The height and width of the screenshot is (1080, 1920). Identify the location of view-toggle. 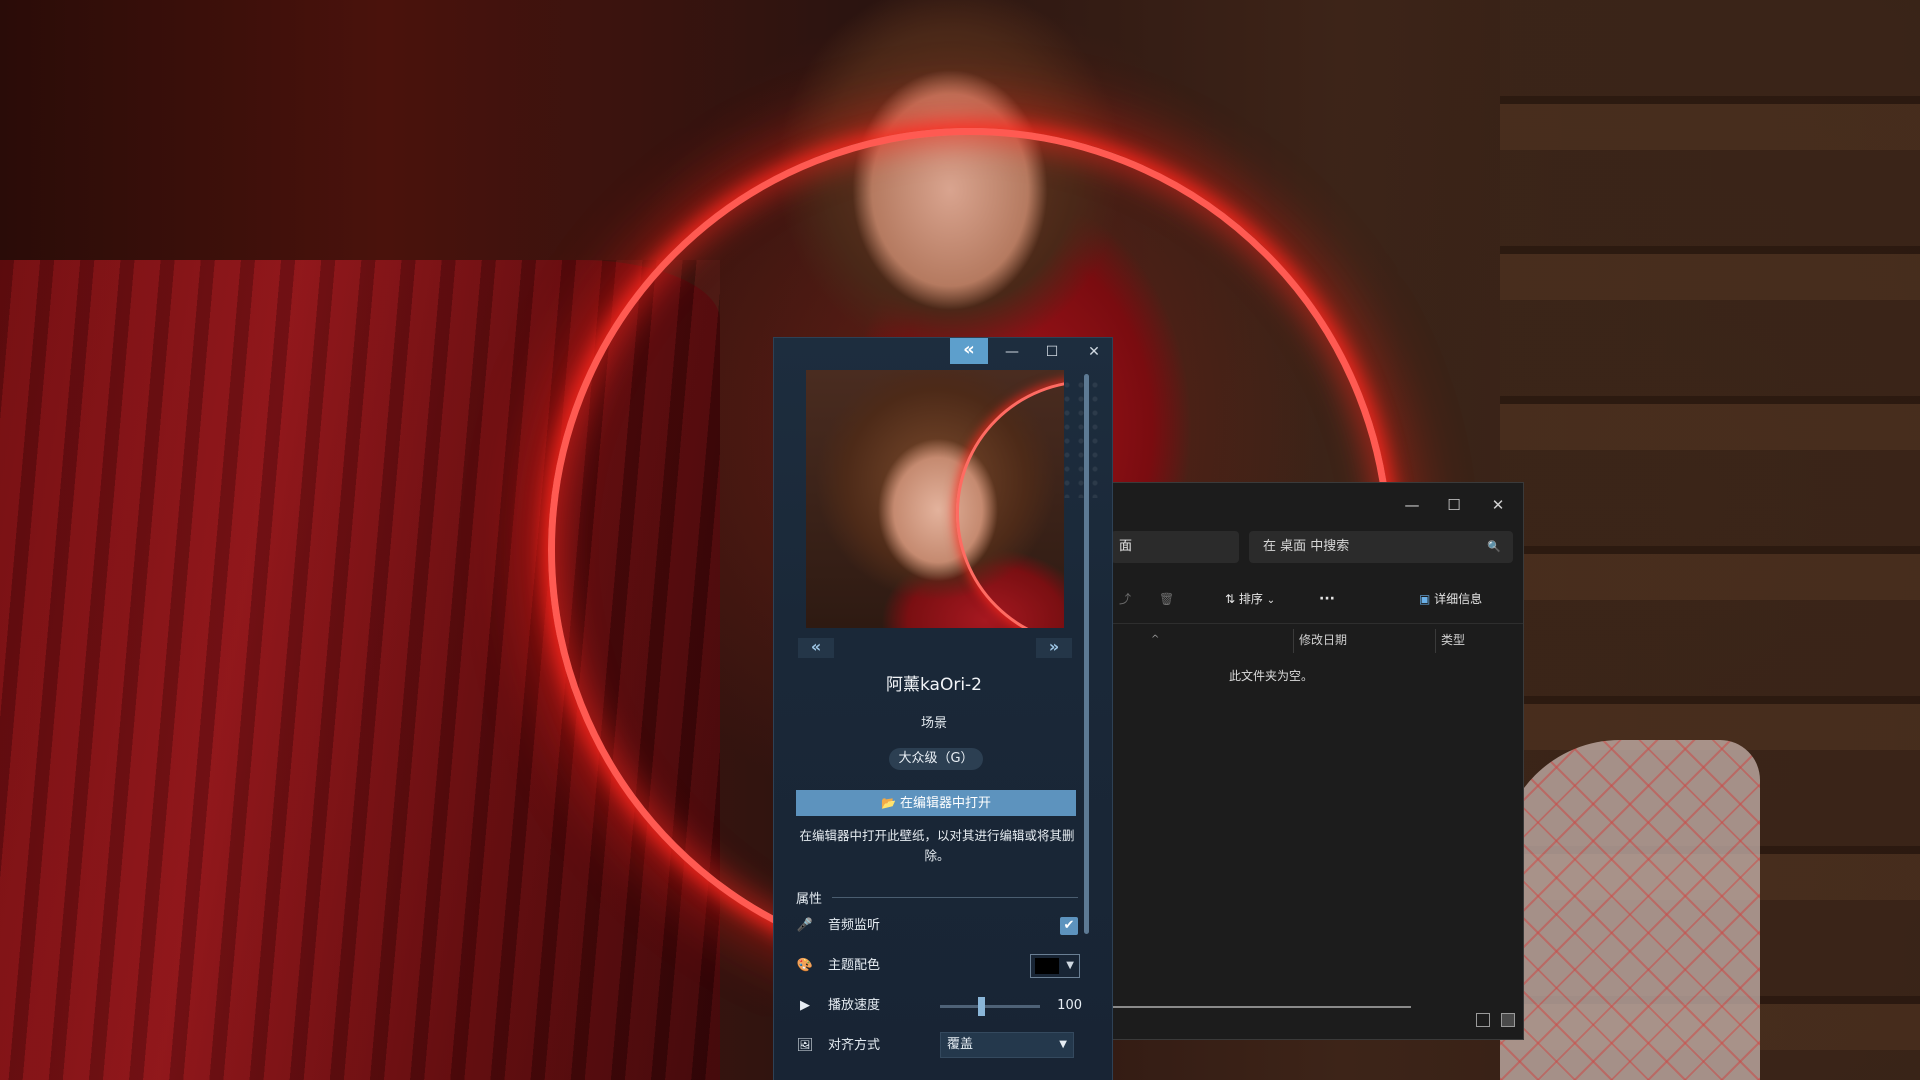
(1492, 1021).